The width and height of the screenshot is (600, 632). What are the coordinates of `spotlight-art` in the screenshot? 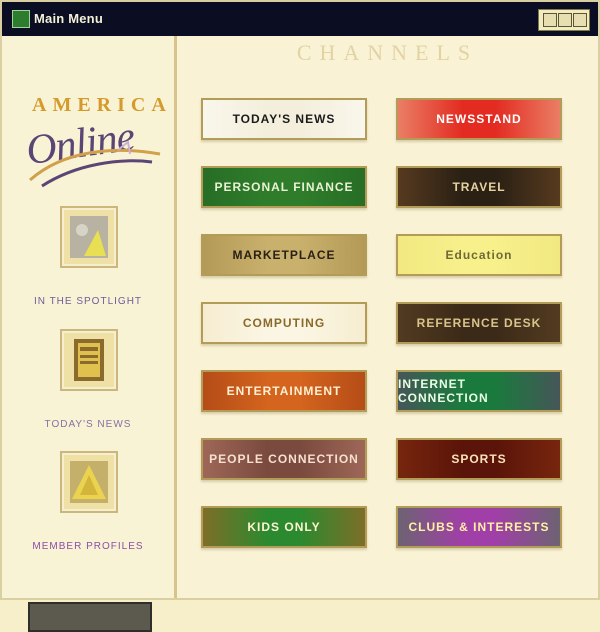 It's located at (89, 237).